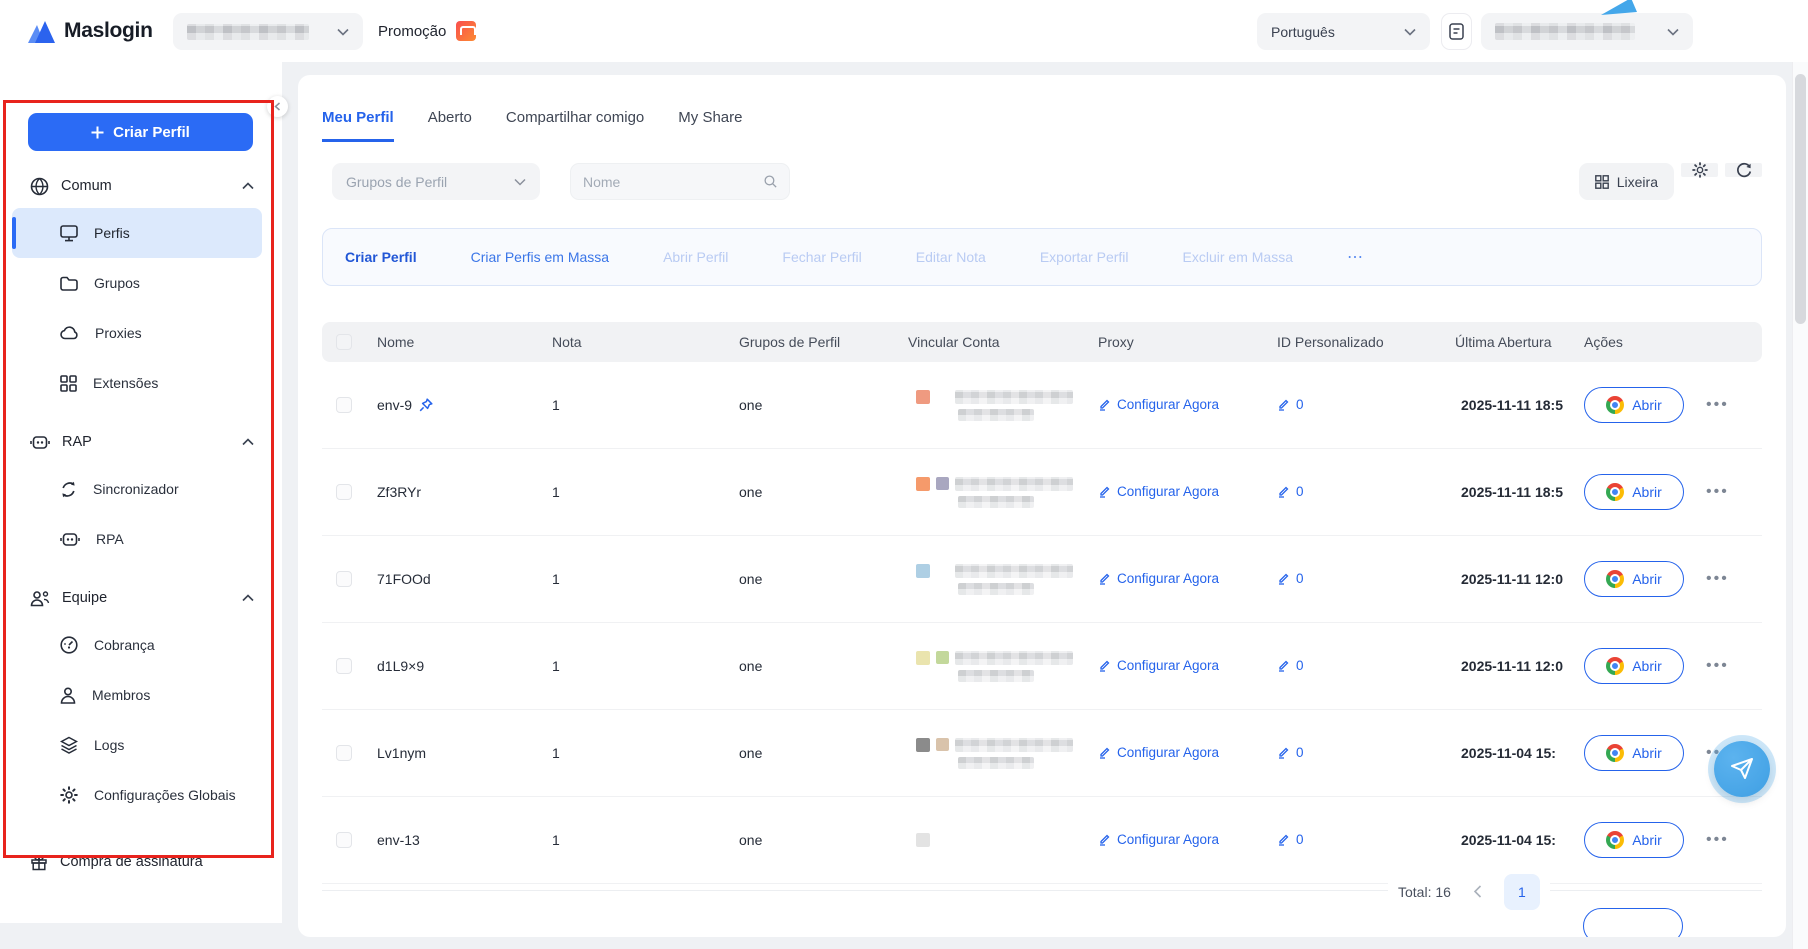 The width and height of the screenshot is (1808, 949). What do you see at coordinates (140, 132) in the screenshot?
I see `create-profile-button: Criar Perfil` at bounding box center [140, 132].